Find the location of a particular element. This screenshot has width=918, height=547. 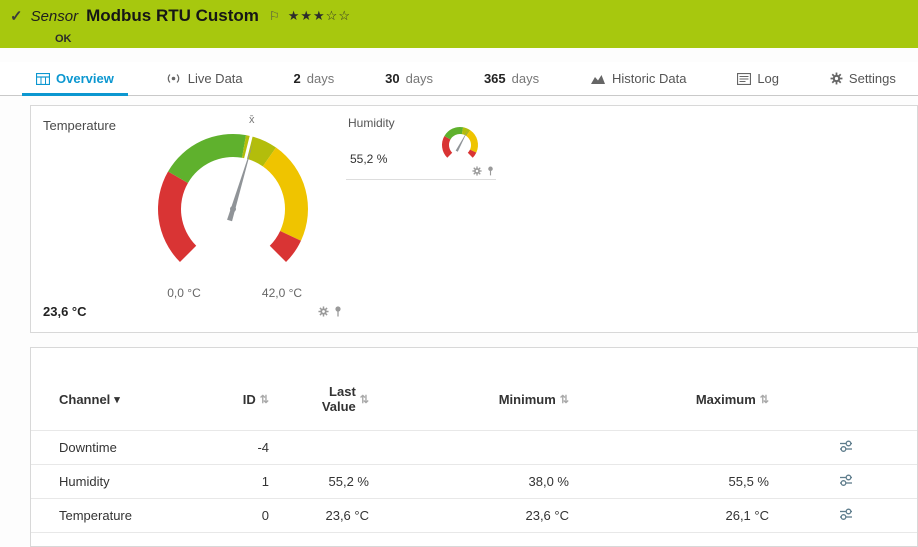

humidity-gauge-dial is located at coordinates (459, 142).